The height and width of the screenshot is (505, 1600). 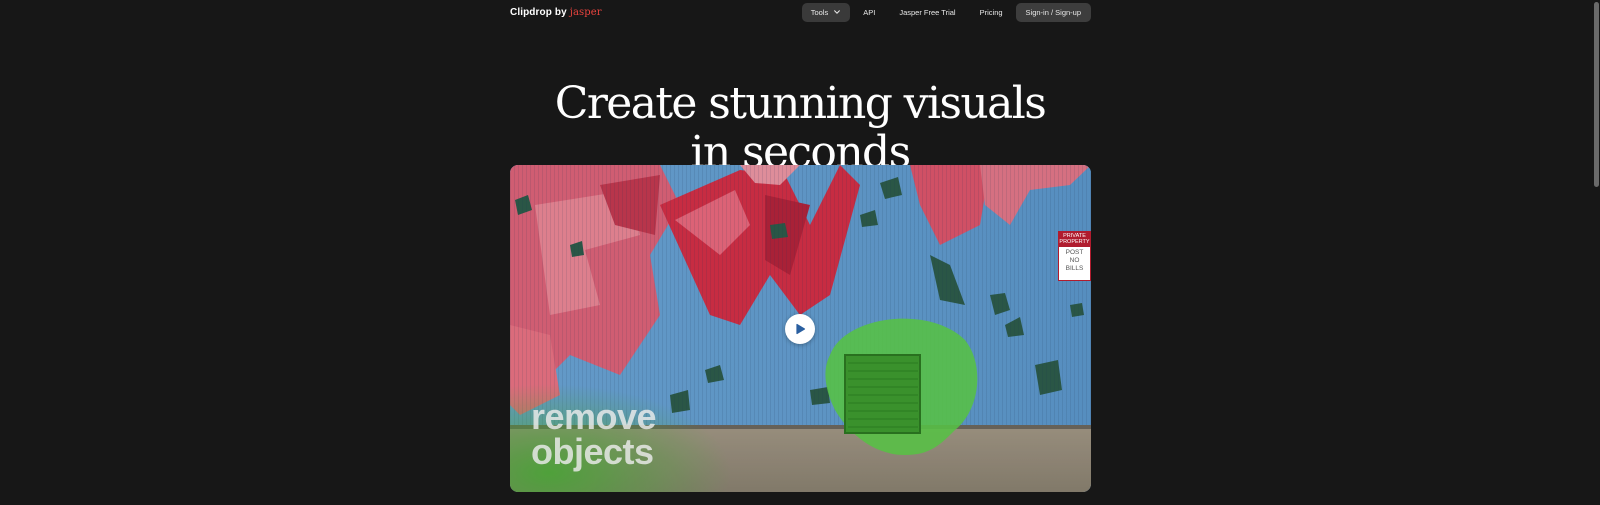 I want to click on video-caption-line-2: objects, so click(x=592, y=451).